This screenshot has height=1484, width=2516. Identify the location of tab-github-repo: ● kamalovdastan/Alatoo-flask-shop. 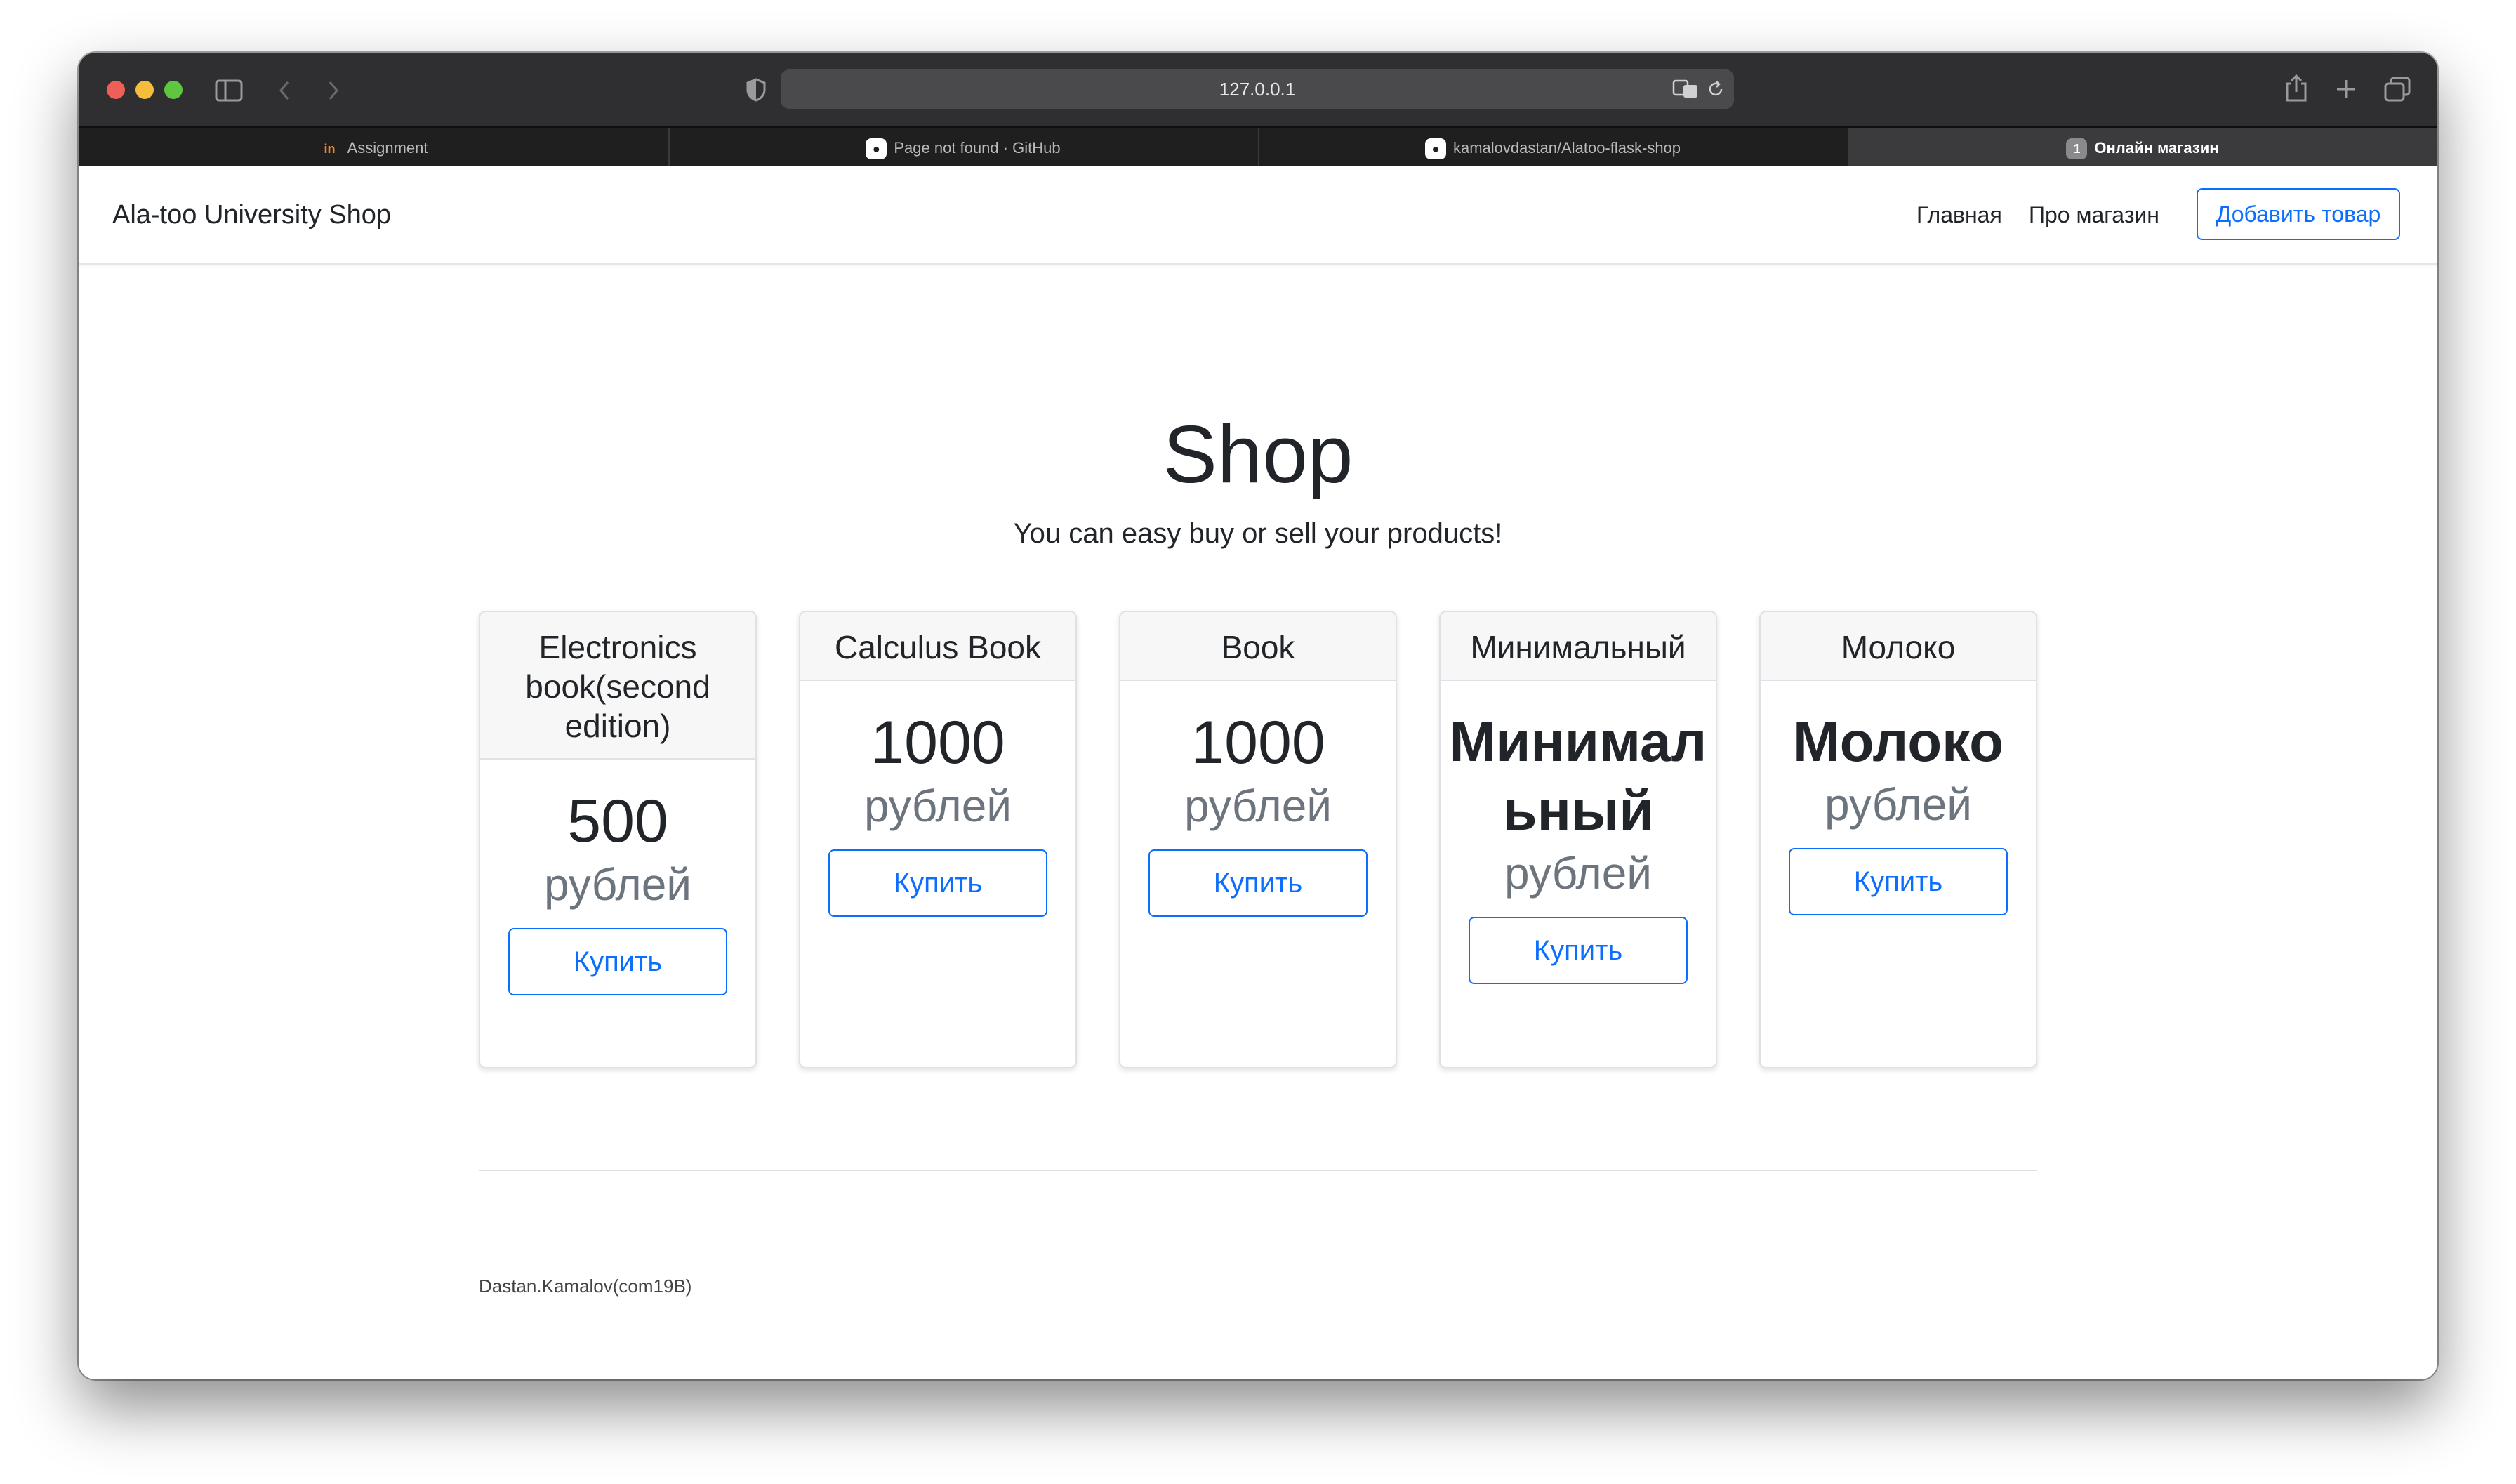
(1553, 148).